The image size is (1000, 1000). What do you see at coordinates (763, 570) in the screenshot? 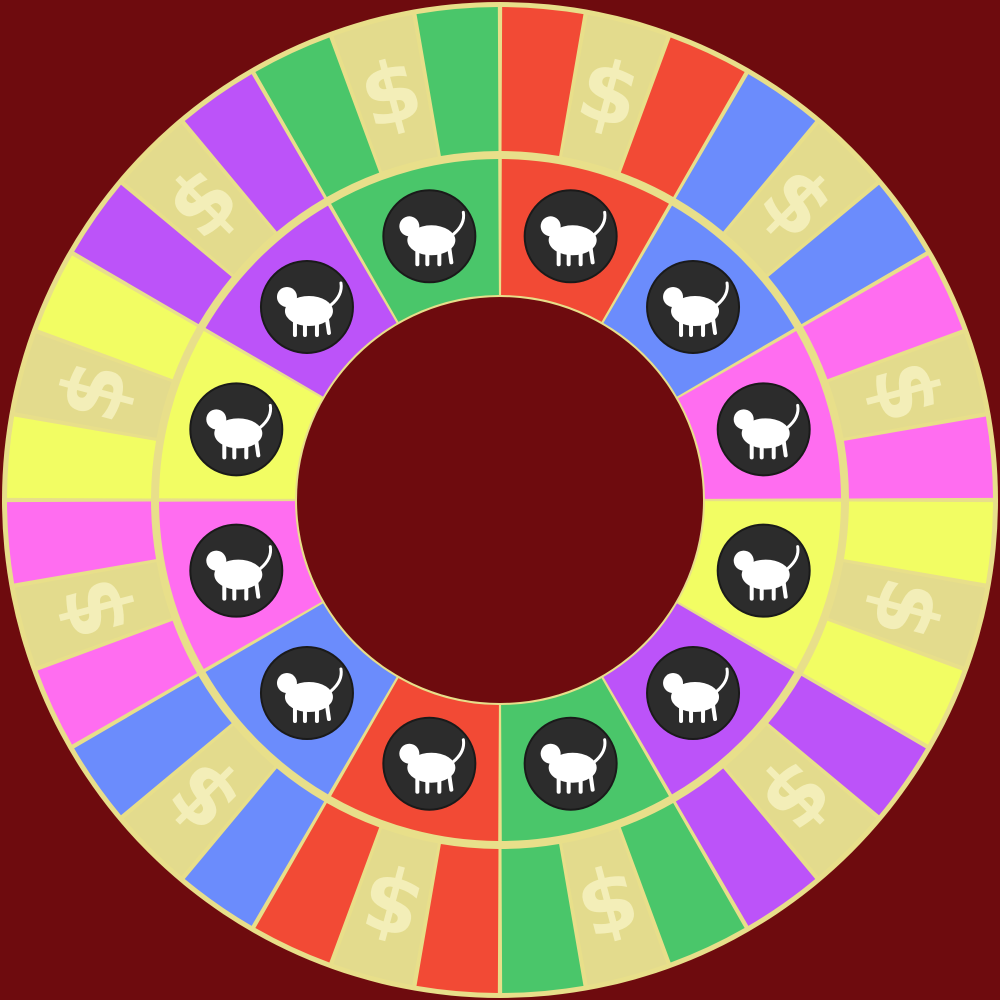
I see `monkey-icon` at bounding box center [763, 570].